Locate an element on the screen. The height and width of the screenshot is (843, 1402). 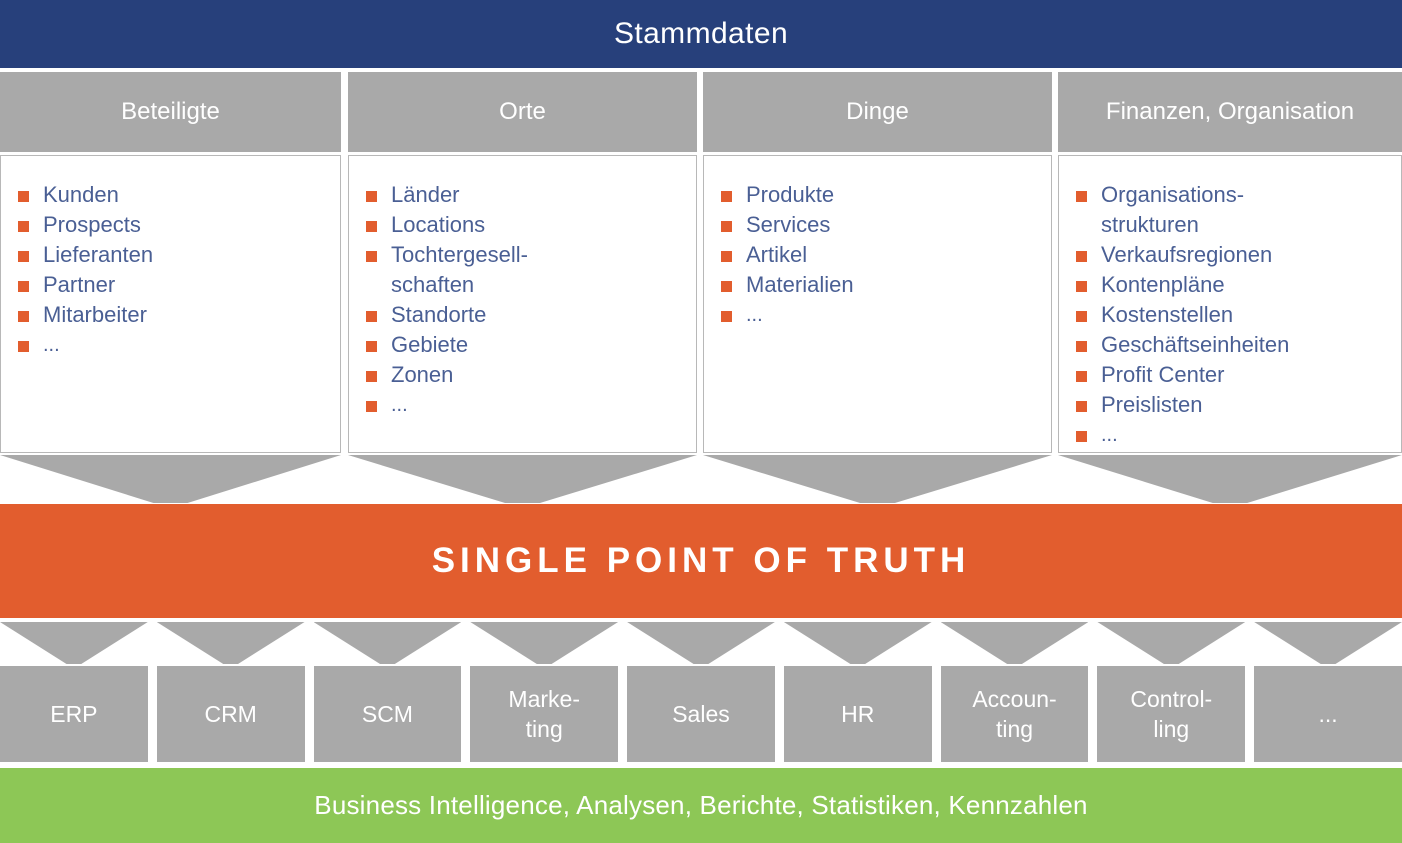
list-item: Materialien is located at coordinates (879, 285).